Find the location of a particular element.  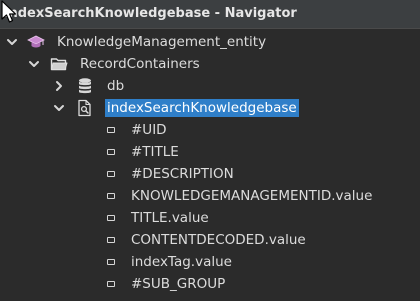

field-label: #DESCRIPTION is located at coordinates (182, 174).